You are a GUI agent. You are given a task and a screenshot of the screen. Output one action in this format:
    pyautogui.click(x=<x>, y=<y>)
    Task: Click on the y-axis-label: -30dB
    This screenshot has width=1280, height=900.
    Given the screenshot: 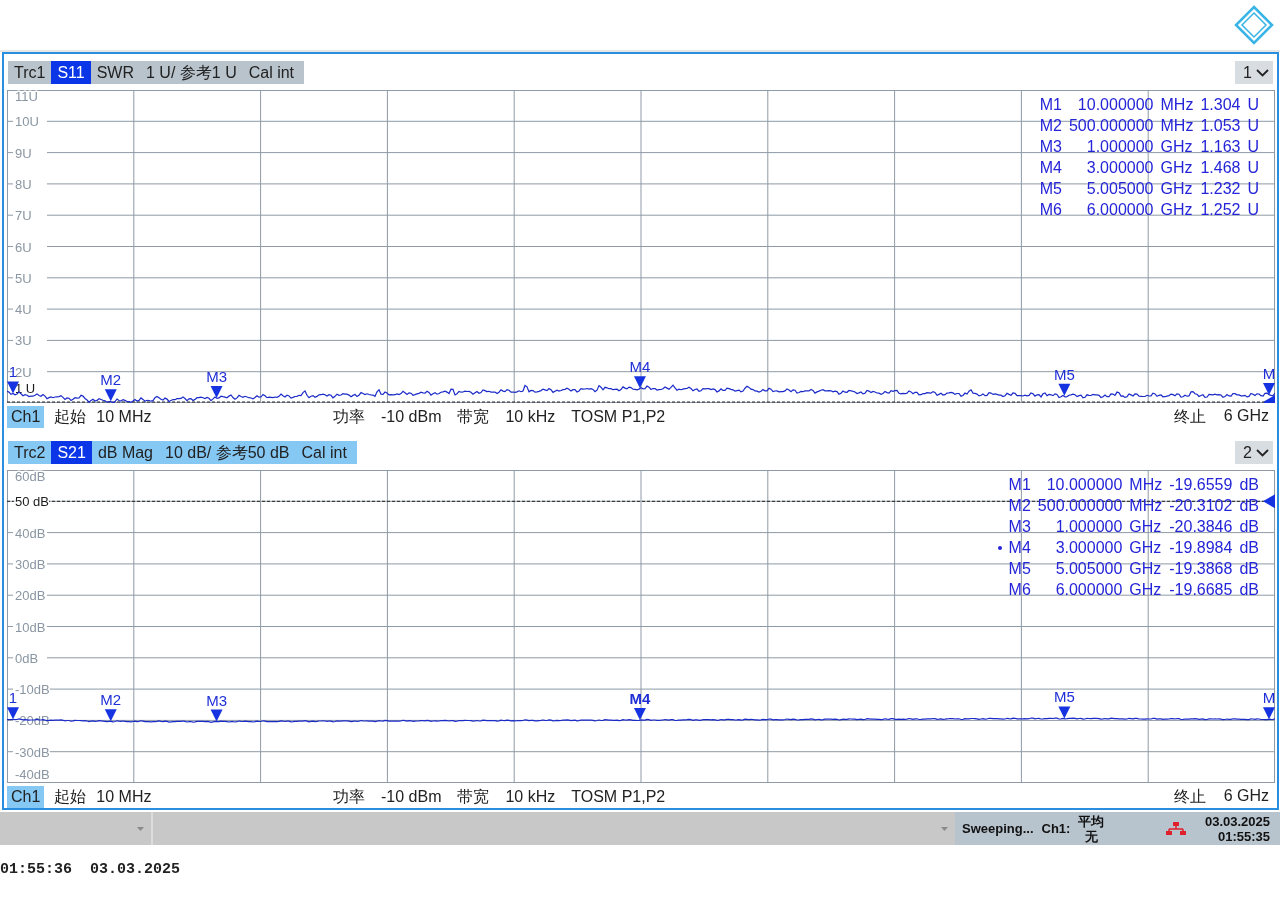 What is the action you would take?
    pyautogui.click(x=32, y=752)
    